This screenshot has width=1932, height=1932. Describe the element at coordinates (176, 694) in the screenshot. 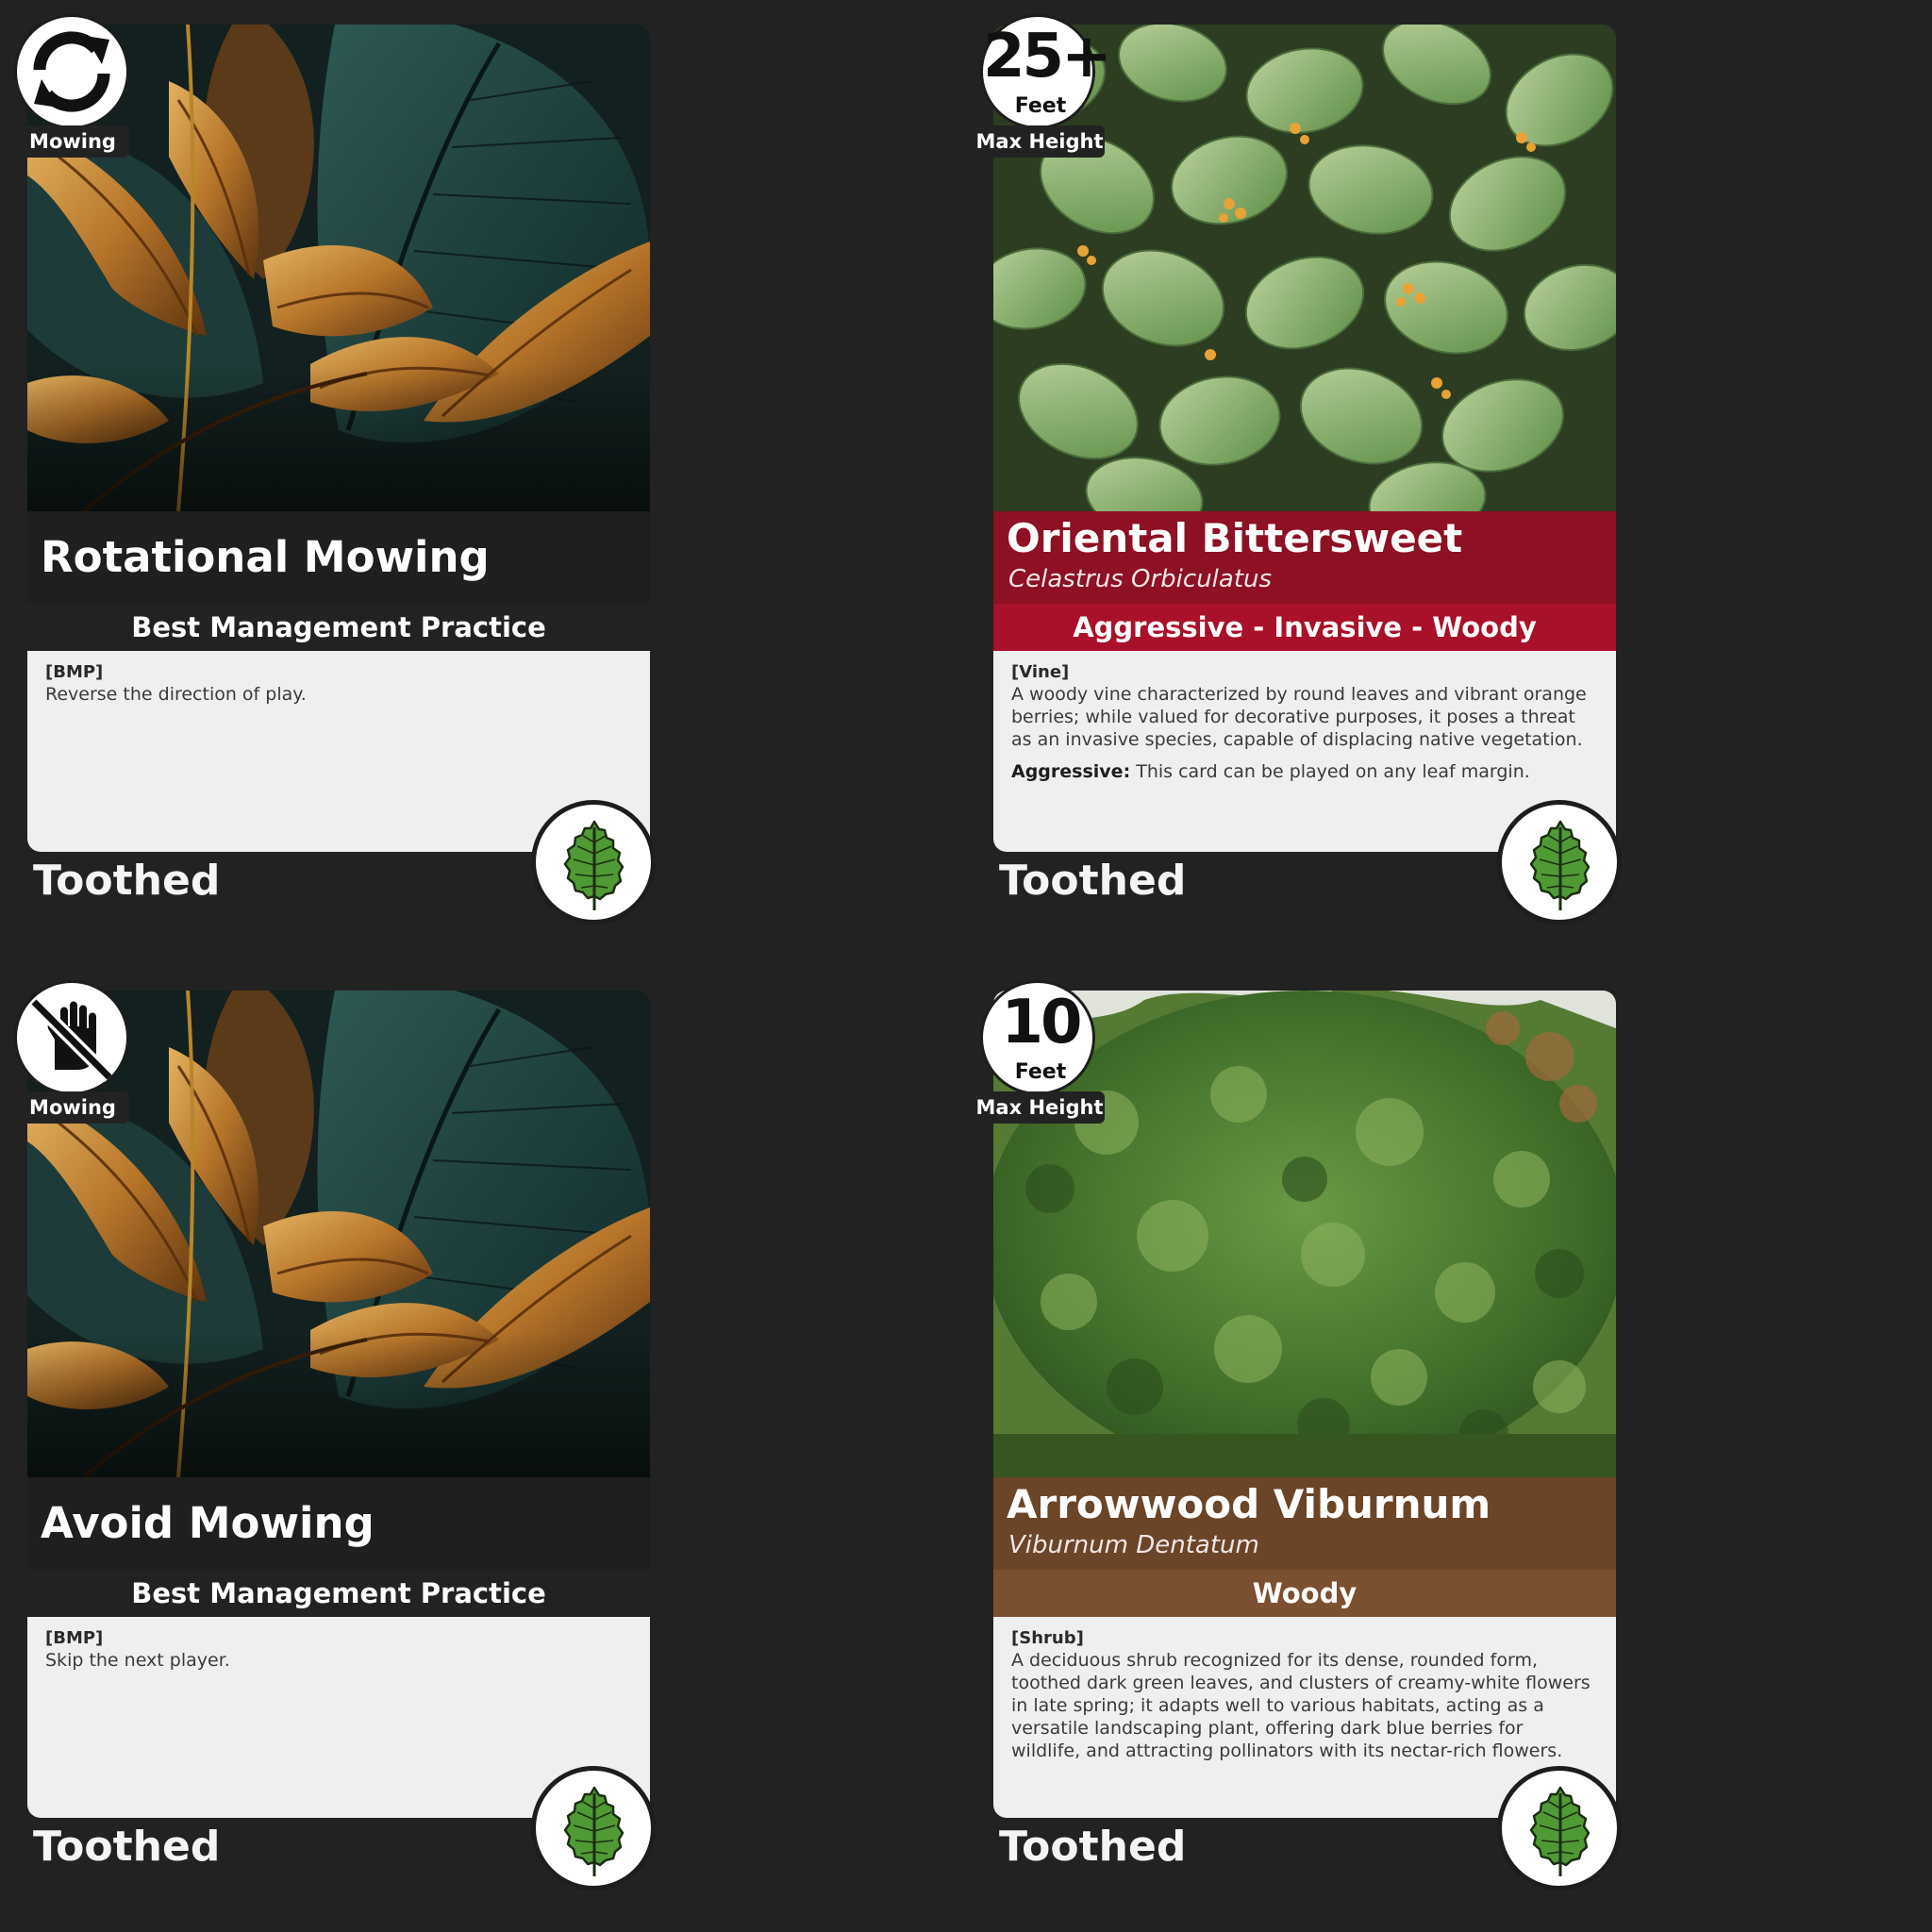

I see `card-body-text: Reverse the direction of play.` at that location.